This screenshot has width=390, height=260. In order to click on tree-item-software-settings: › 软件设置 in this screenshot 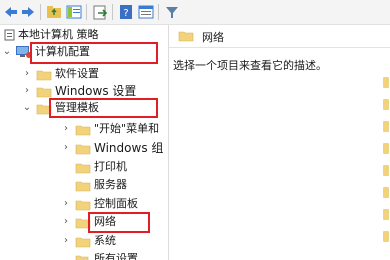, I will do `click(82, 74)`.